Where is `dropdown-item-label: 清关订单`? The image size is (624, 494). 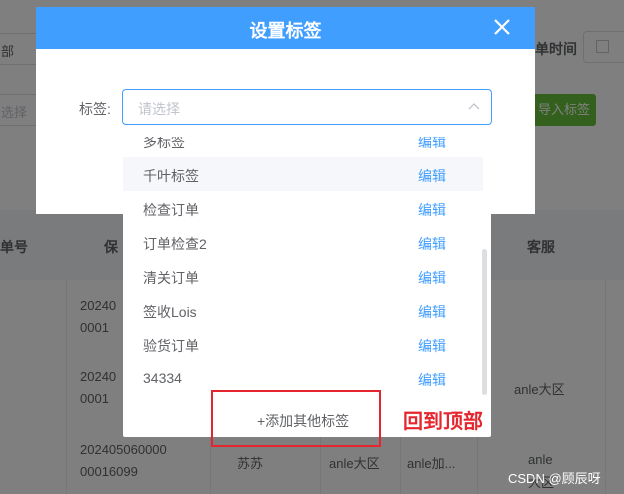 dropdown-item-label: 清关订单 is located at coordinates (171, 278).